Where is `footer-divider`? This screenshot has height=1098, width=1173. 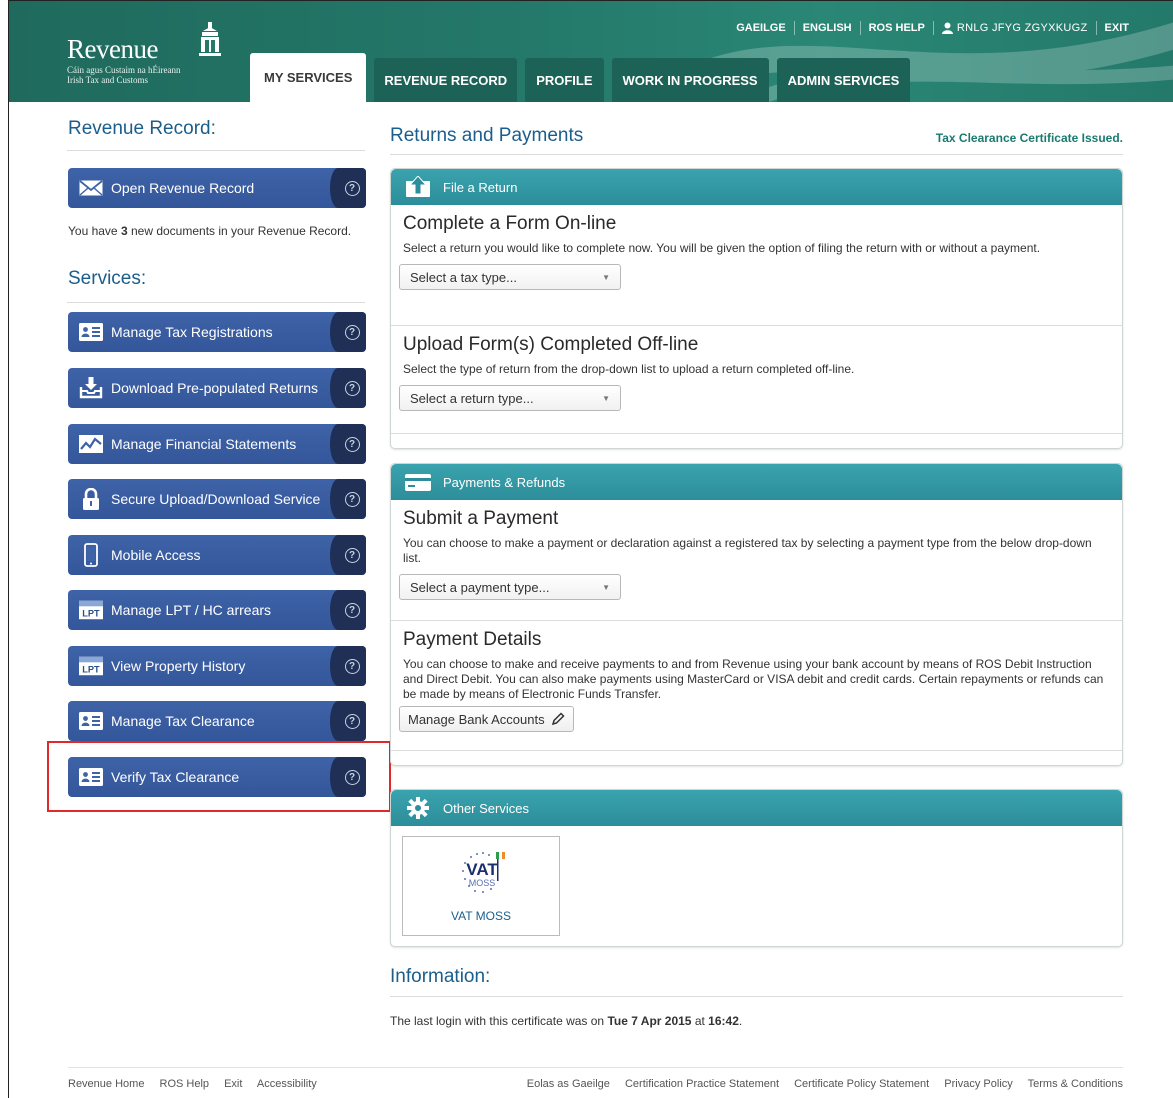
footer-divider is located at coordinates (595, 1067).